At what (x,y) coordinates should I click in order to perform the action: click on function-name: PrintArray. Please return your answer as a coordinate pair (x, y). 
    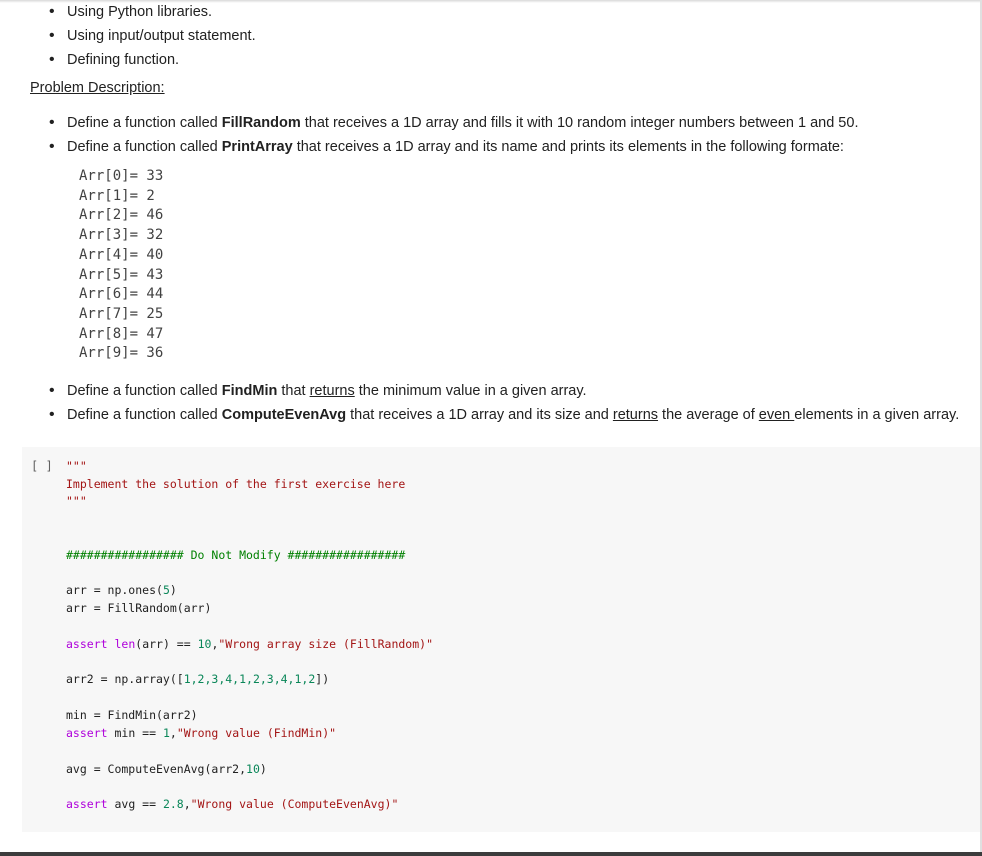
    Looking at the image, I should click on (257, 147).